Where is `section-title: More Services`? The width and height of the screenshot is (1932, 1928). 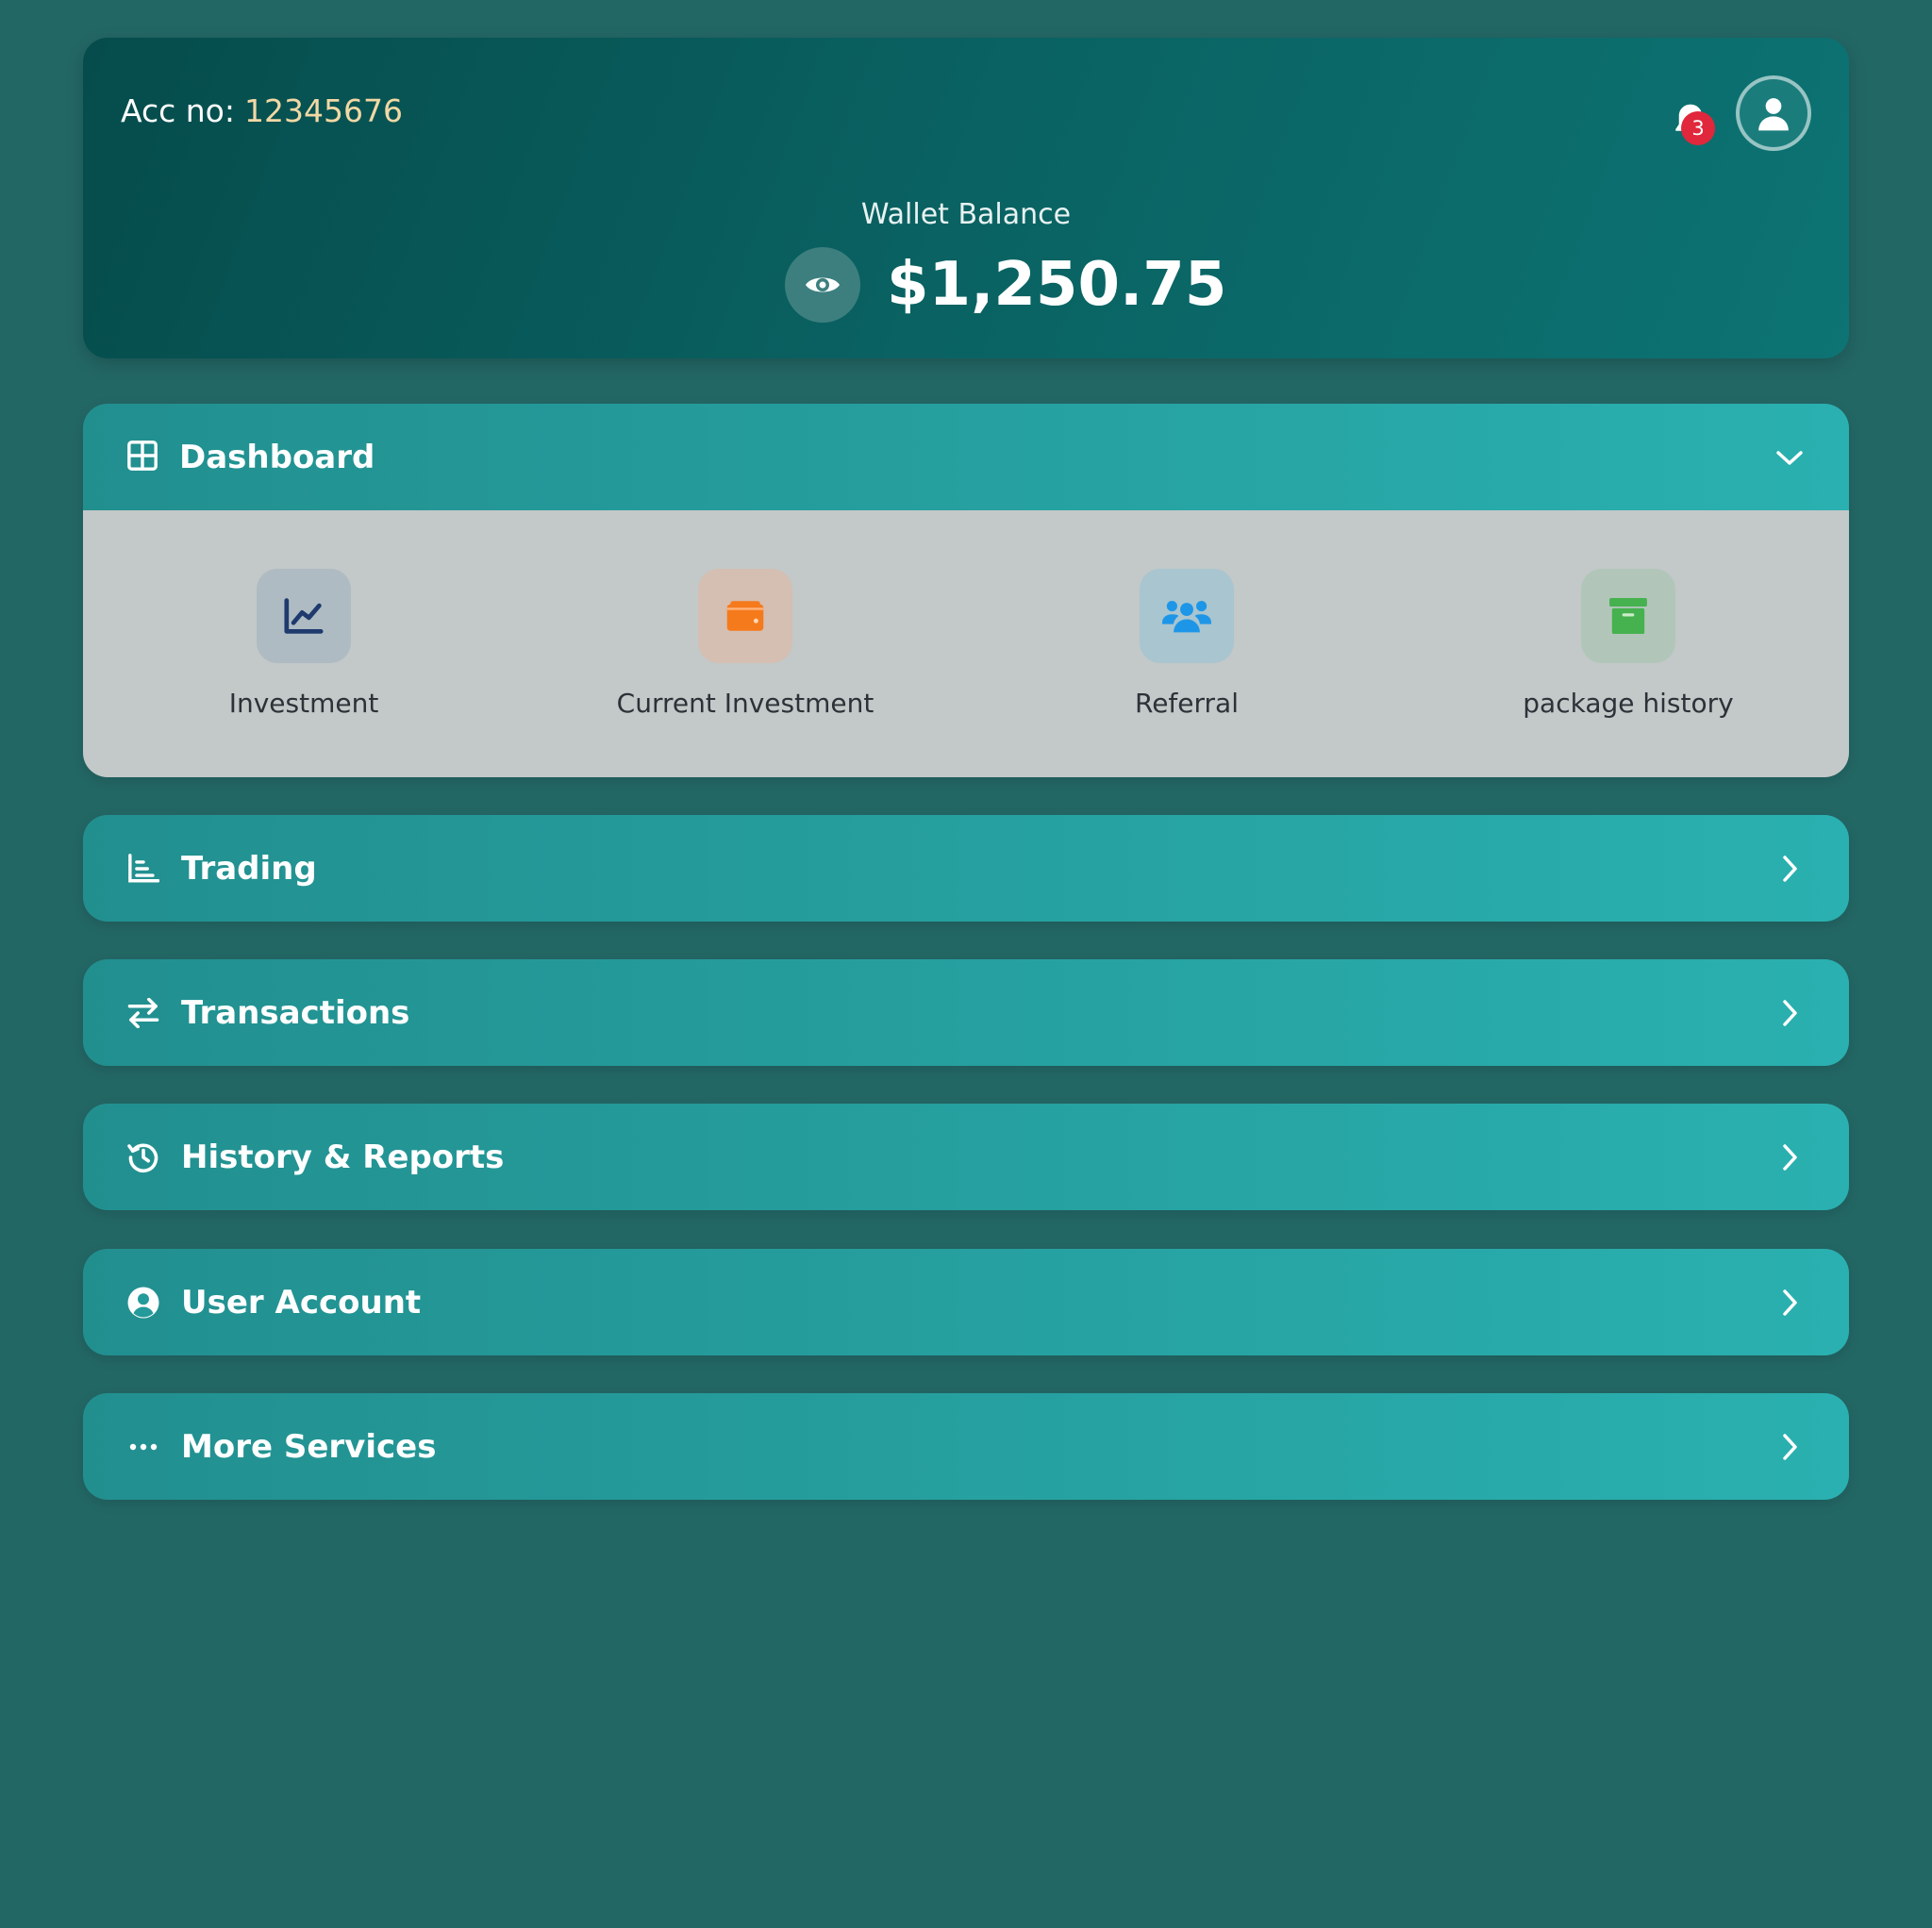 section-title: More Services is located at coordinates (309, 1446).